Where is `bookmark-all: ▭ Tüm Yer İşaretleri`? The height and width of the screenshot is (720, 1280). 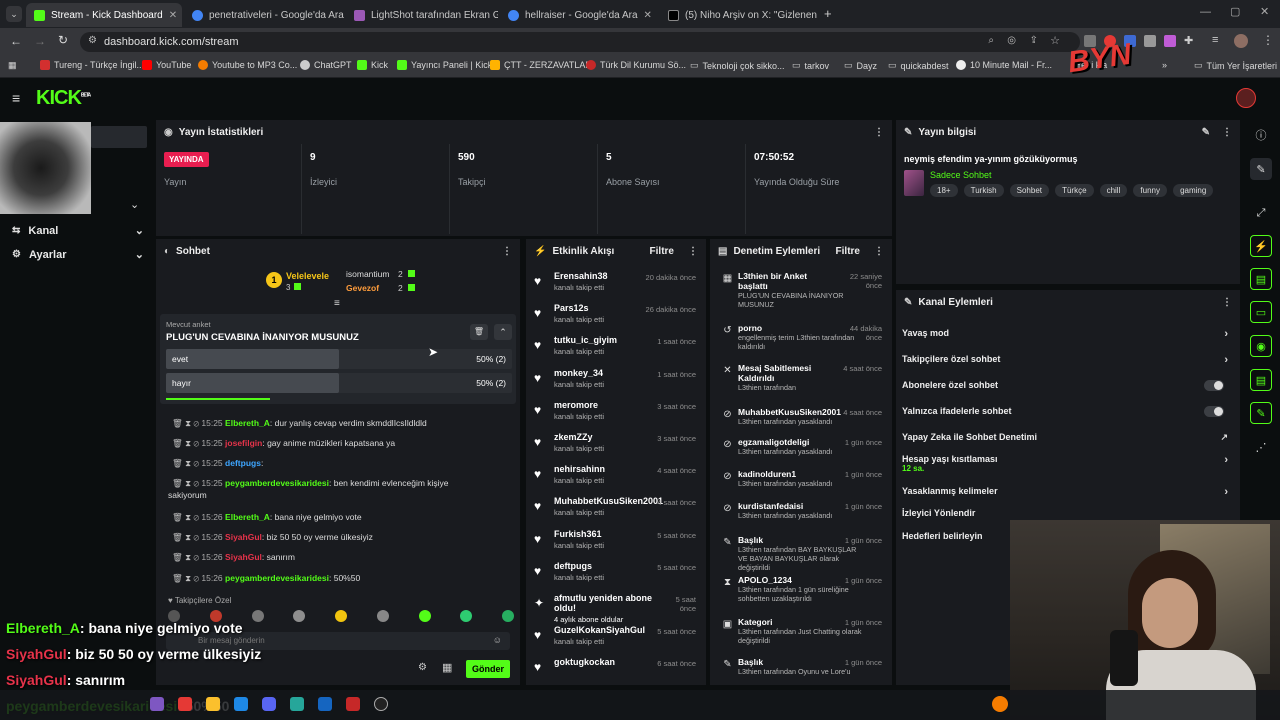 bookmark-all: ▭ Tüm Yer İşaretleri is located at coordinates (1235, 65).